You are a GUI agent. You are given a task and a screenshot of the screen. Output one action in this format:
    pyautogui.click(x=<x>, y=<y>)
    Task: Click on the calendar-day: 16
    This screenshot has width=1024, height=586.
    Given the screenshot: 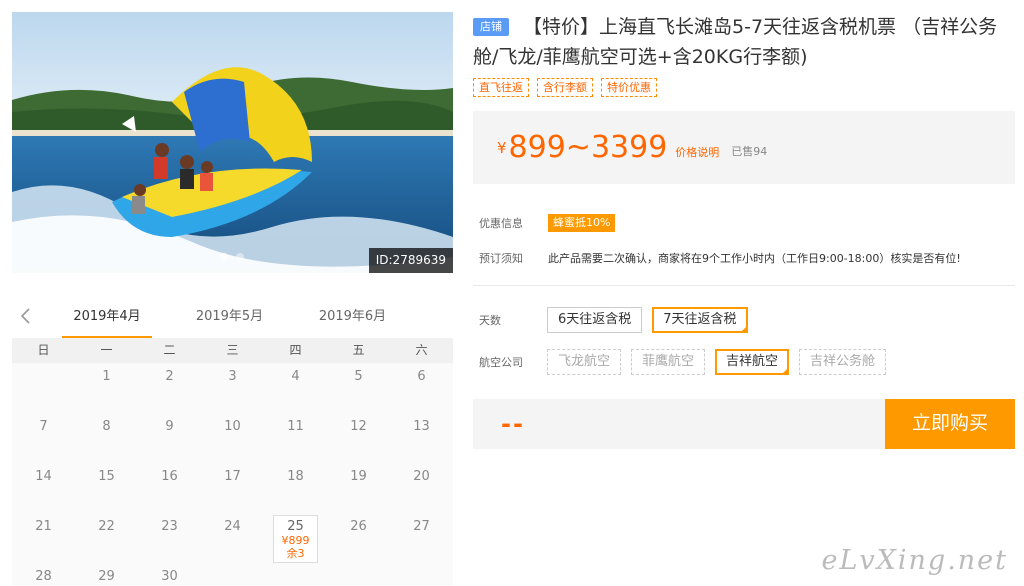 What is the action you would take?
    pyautogui.click(x=169, y=488)
    